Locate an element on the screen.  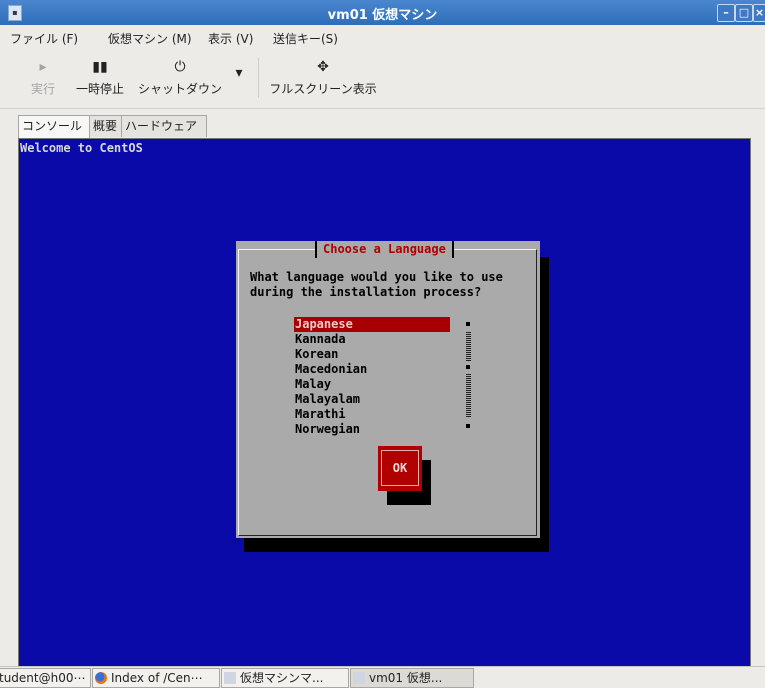
pause-icon: ▮▮ is located at coordinates (100, 67).